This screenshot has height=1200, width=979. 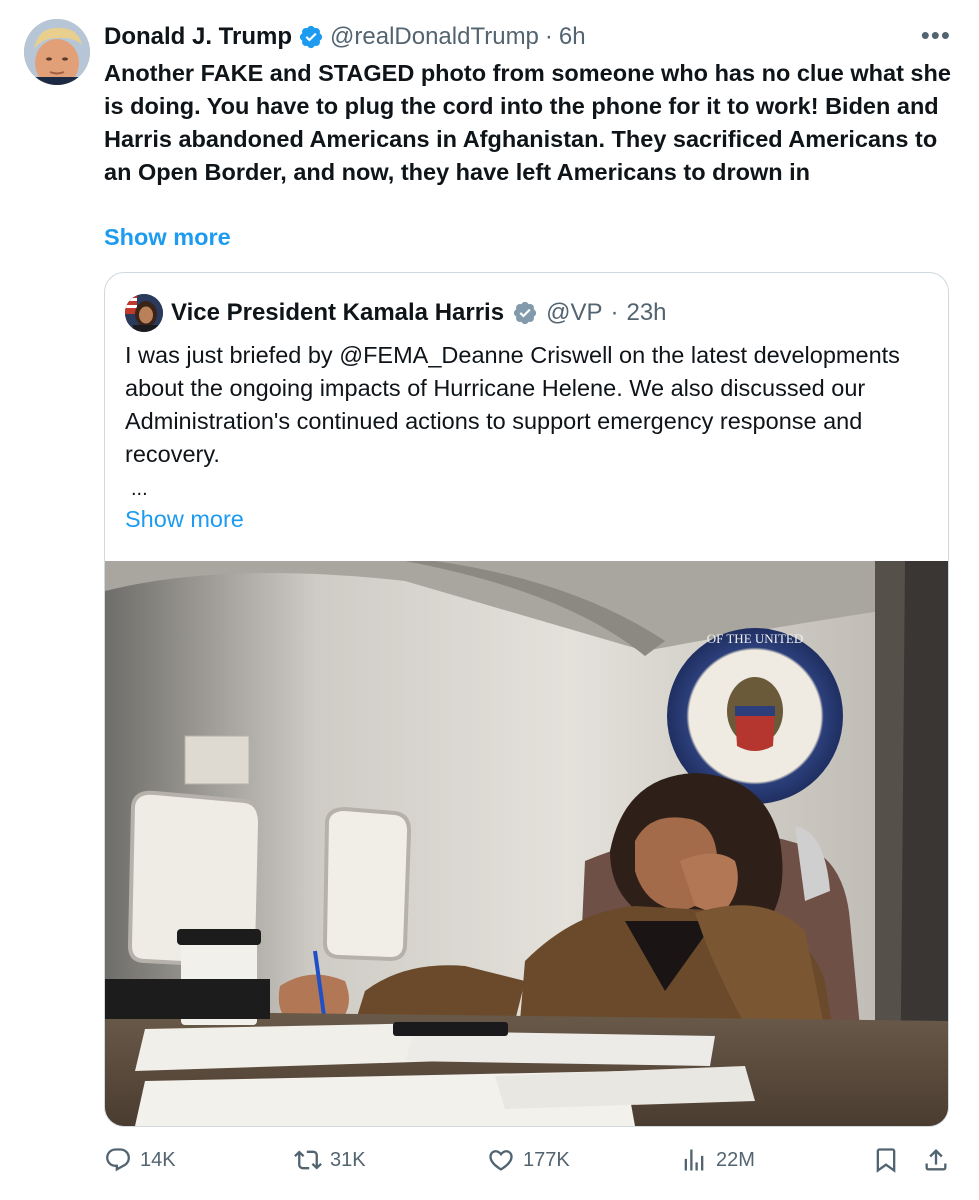 What do you see at coordinates (198, 37) in the screenshot?
I see `author-name: Donald J. Trump` at bounding box center [198, 37].